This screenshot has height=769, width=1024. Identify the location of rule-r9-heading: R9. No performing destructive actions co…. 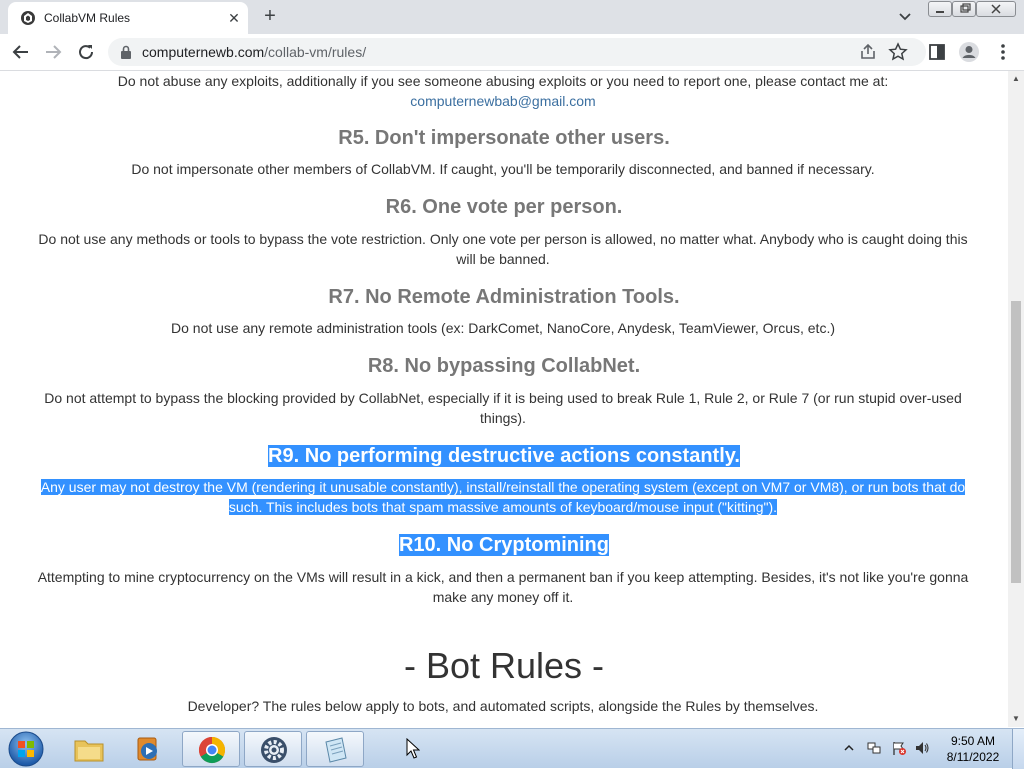
(504, 456).